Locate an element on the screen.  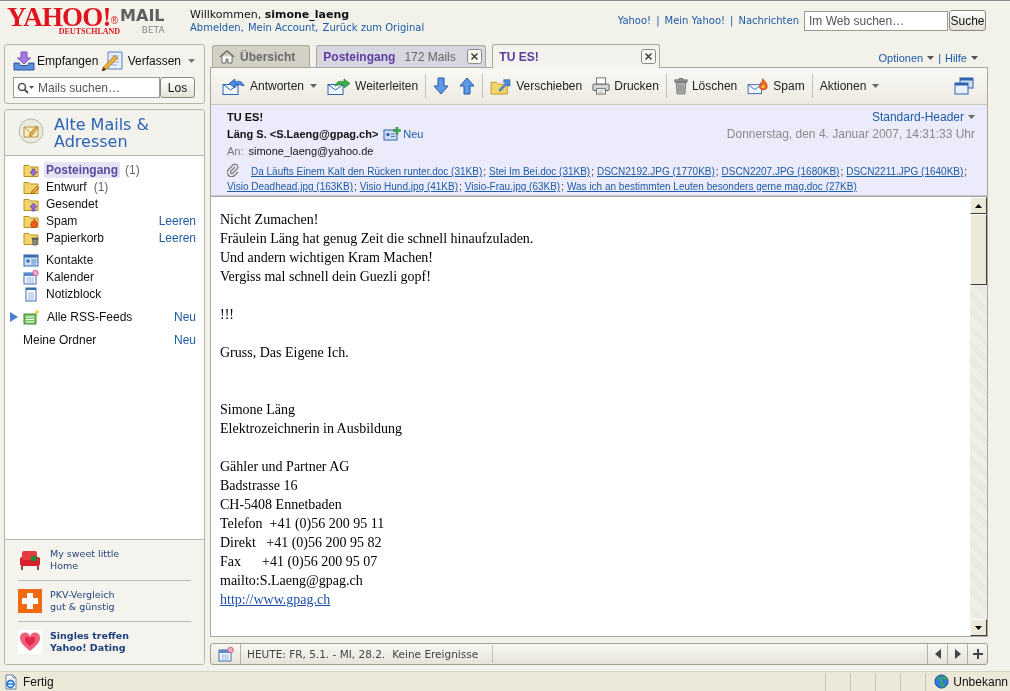
actions-button: Aktionen is located at coordinates (849, 86).